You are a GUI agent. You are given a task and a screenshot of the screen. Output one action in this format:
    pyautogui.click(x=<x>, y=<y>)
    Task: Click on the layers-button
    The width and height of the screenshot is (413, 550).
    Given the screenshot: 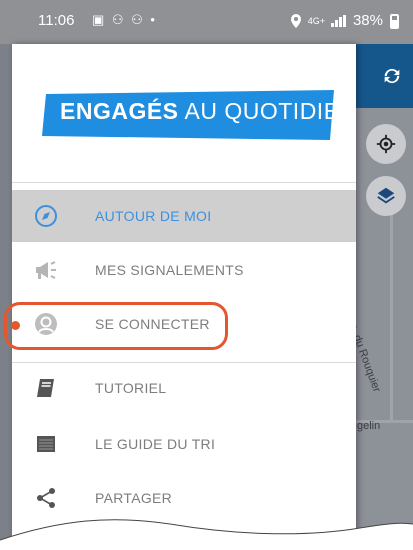 What is the action you would take?
    pyautogui.click(x=386, y=196)
    